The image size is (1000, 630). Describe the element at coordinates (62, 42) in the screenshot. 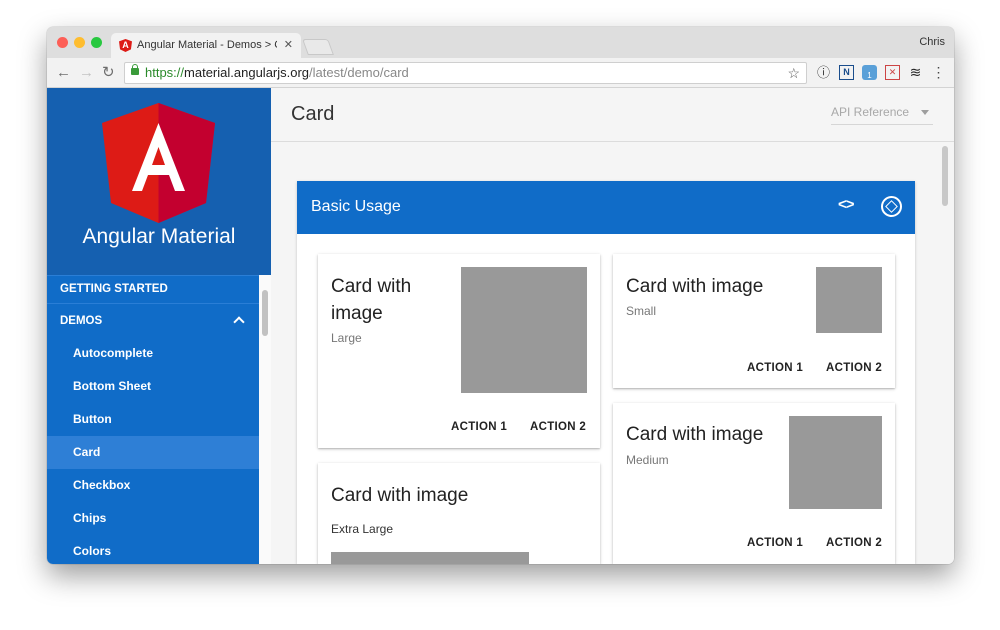

I see `close-window-button` at that location.